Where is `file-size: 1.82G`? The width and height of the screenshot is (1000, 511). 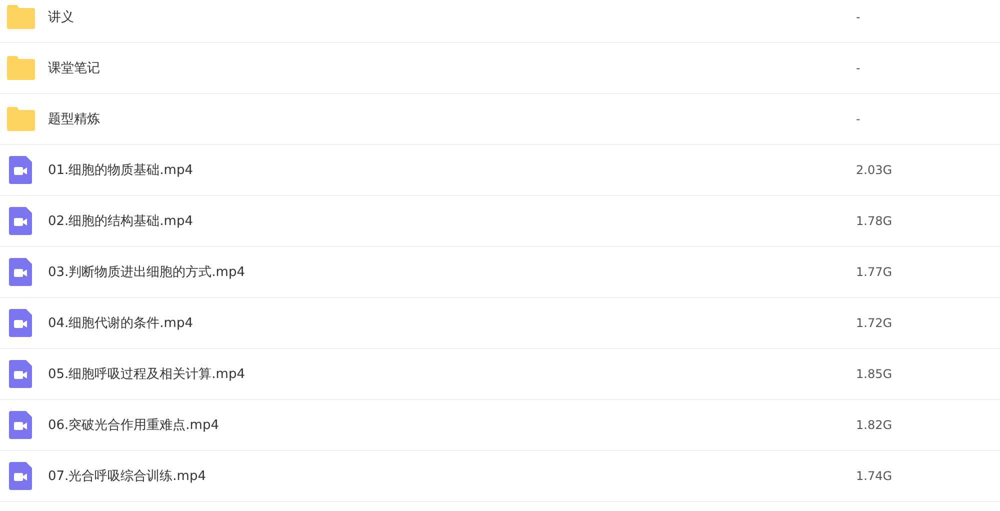 file-size: 1.82G is located at coordinates (874, 425).